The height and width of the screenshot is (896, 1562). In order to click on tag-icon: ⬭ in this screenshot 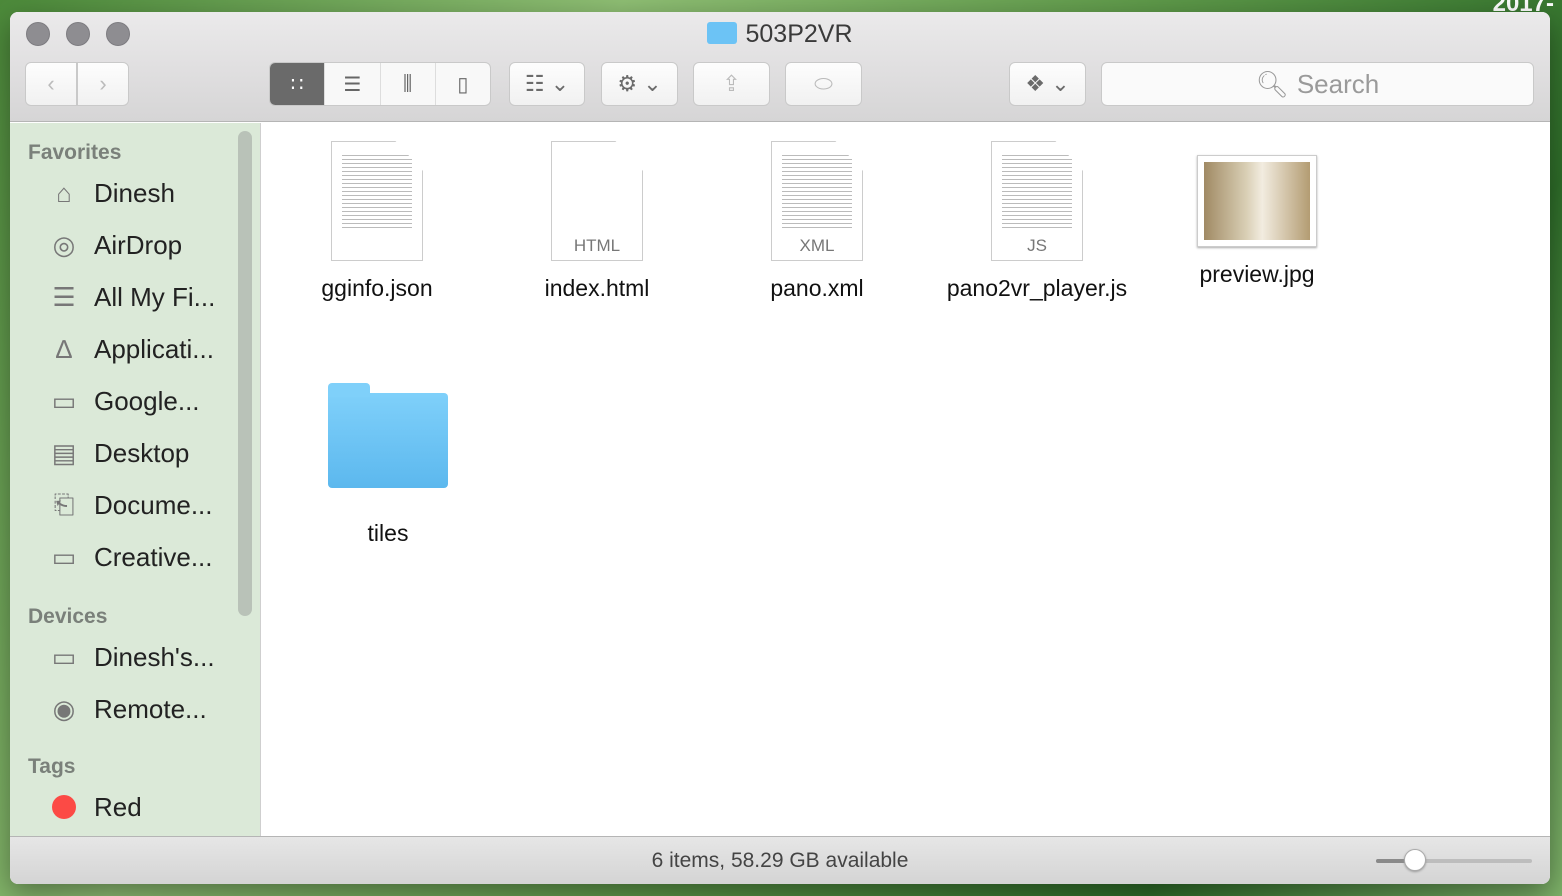, I will do `click(823, 83)`.